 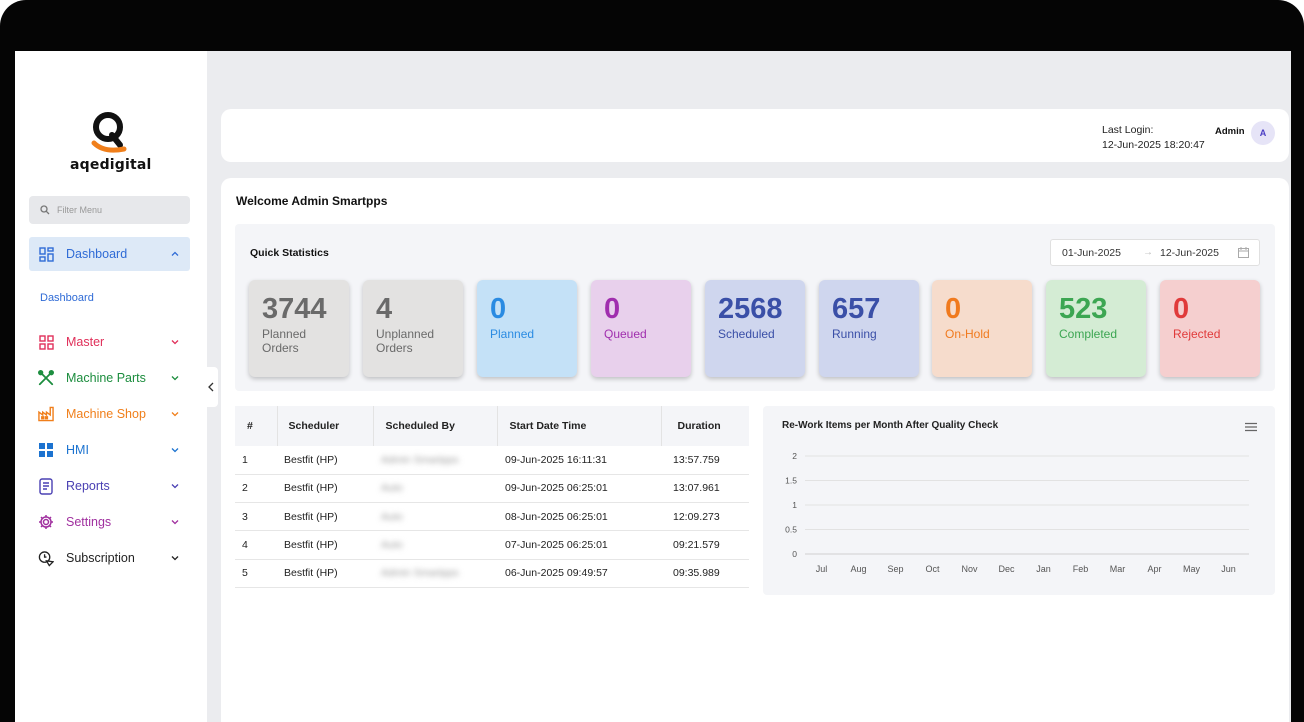 What do you see at coordinates (1230, 131) in the screenshot?
I see `user-name: Admin` at bounding box center [1230, 131].